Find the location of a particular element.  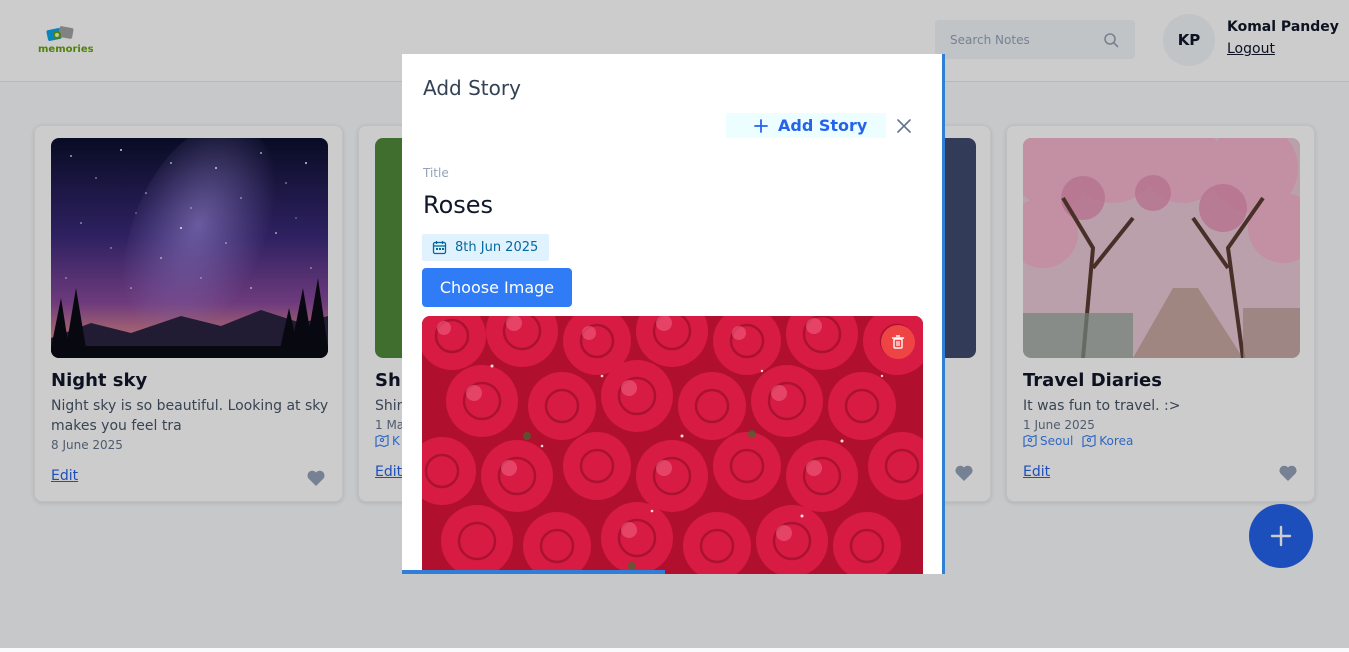

title-label: Title is located at coordinates (436, 173).